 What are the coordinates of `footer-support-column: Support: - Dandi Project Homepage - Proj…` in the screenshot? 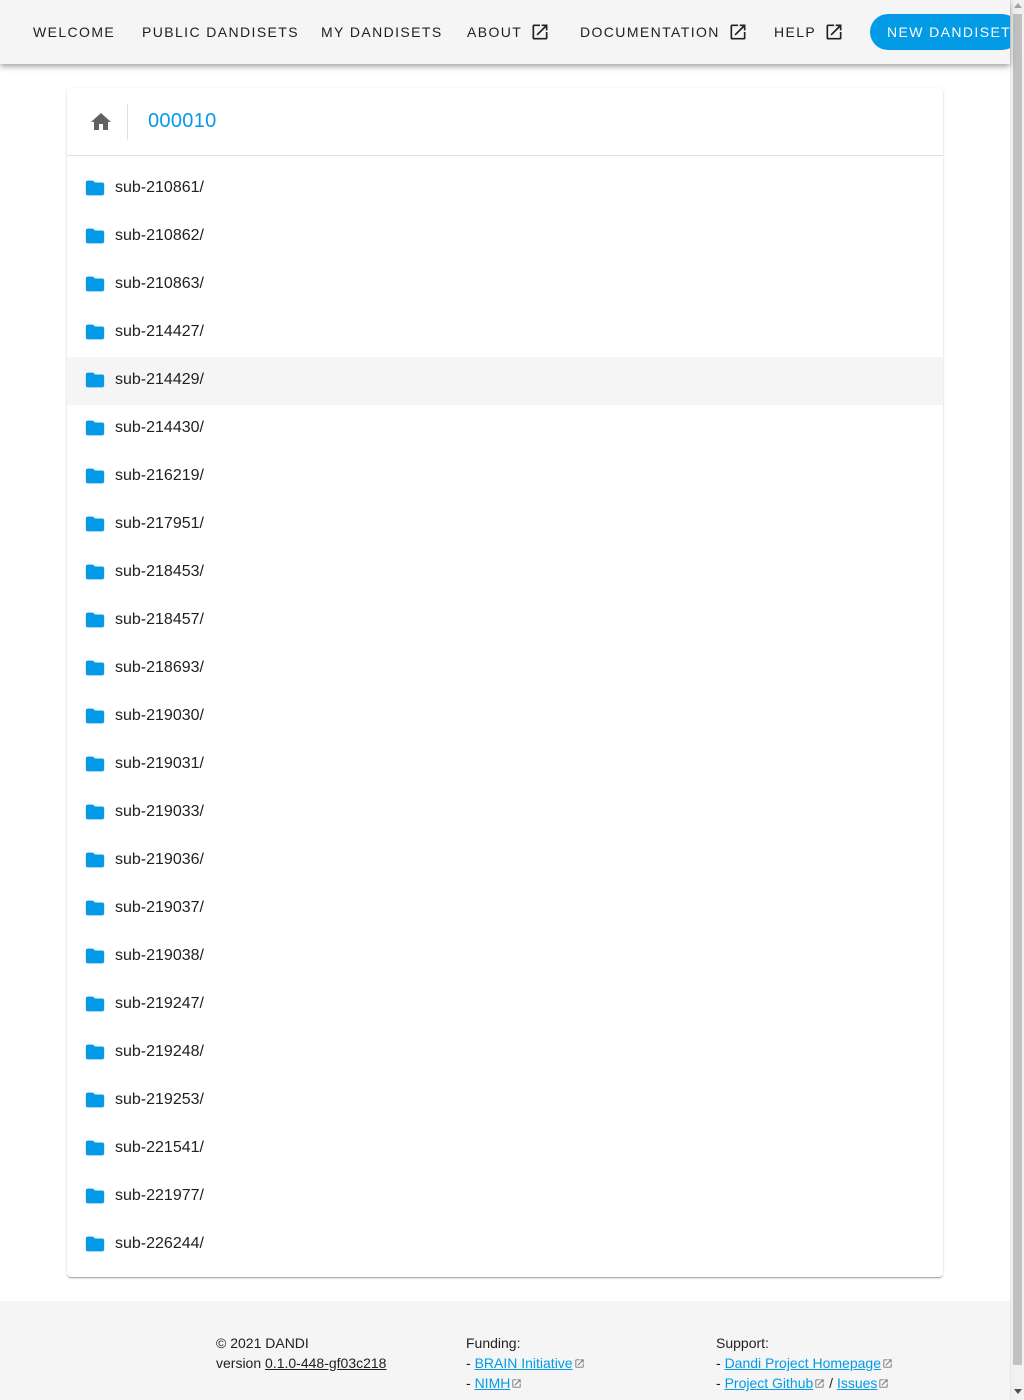 It's located at (804, 1363).